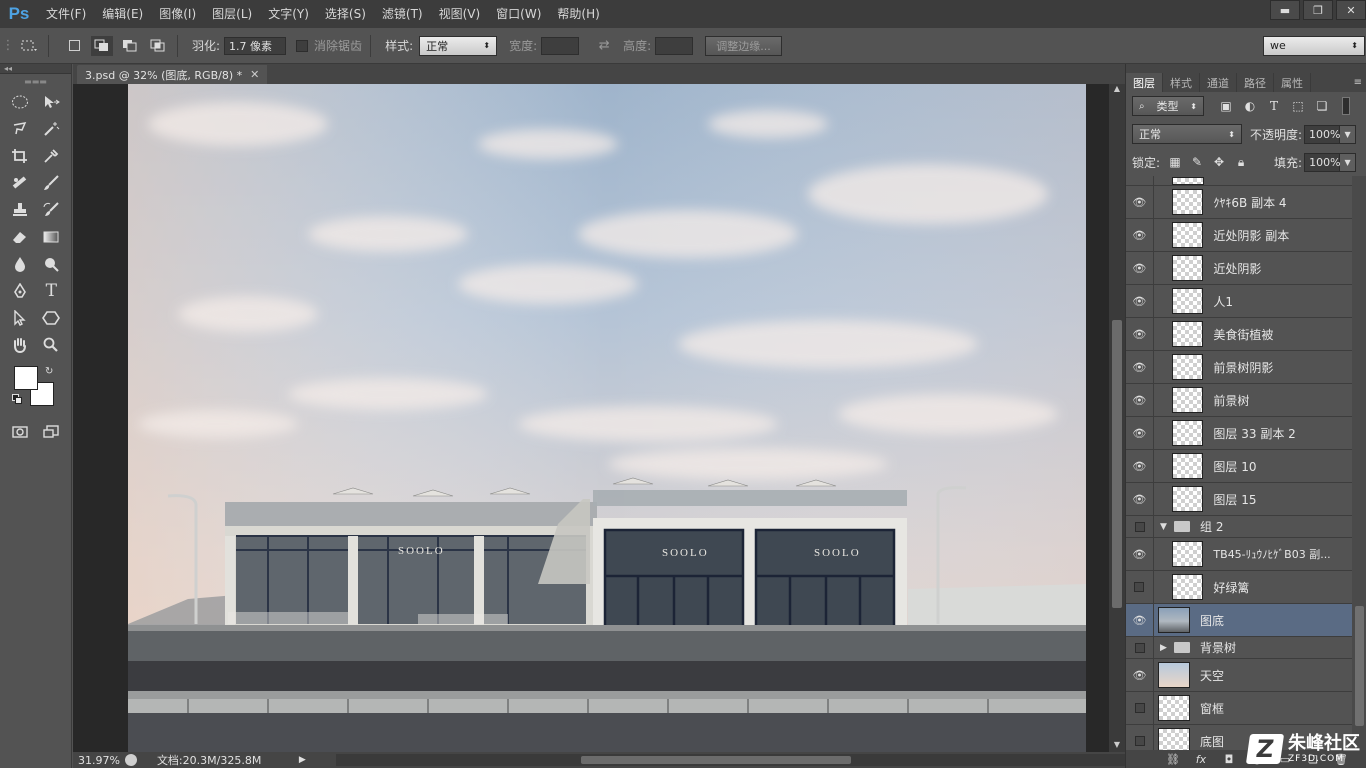  What do you see at coordinates (1201, 759) in the screenshot?
I see `layer-style-fx-icon: fx` at bounding box center [1201, 759].